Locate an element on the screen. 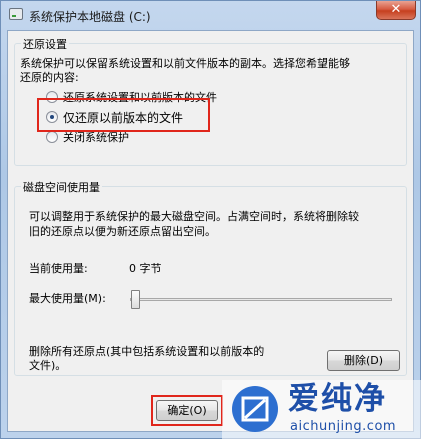  highlight-box-option is located at coordinates (123, 115).